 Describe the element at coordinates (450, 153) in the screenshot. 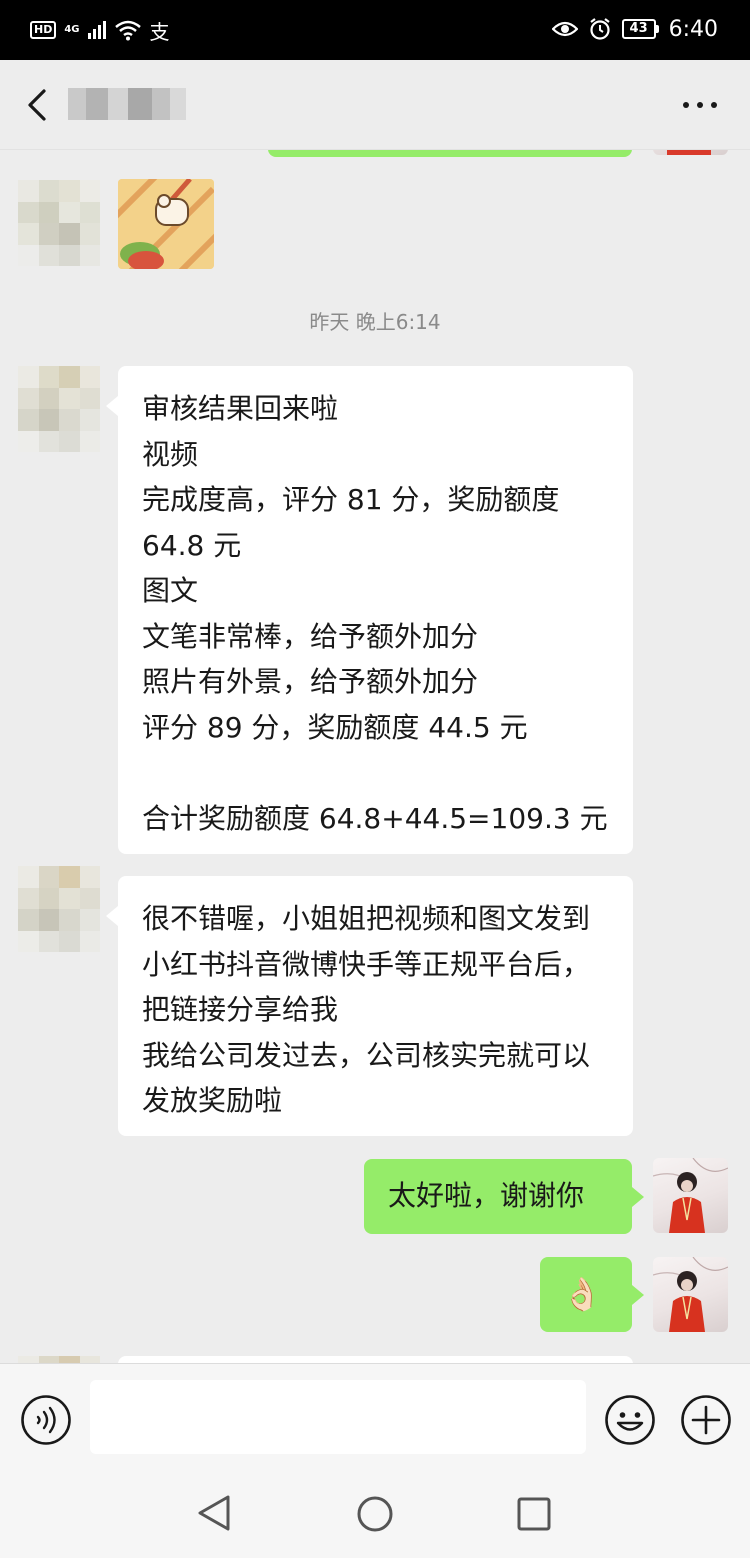

I see `previous-message-bubble` at that location.